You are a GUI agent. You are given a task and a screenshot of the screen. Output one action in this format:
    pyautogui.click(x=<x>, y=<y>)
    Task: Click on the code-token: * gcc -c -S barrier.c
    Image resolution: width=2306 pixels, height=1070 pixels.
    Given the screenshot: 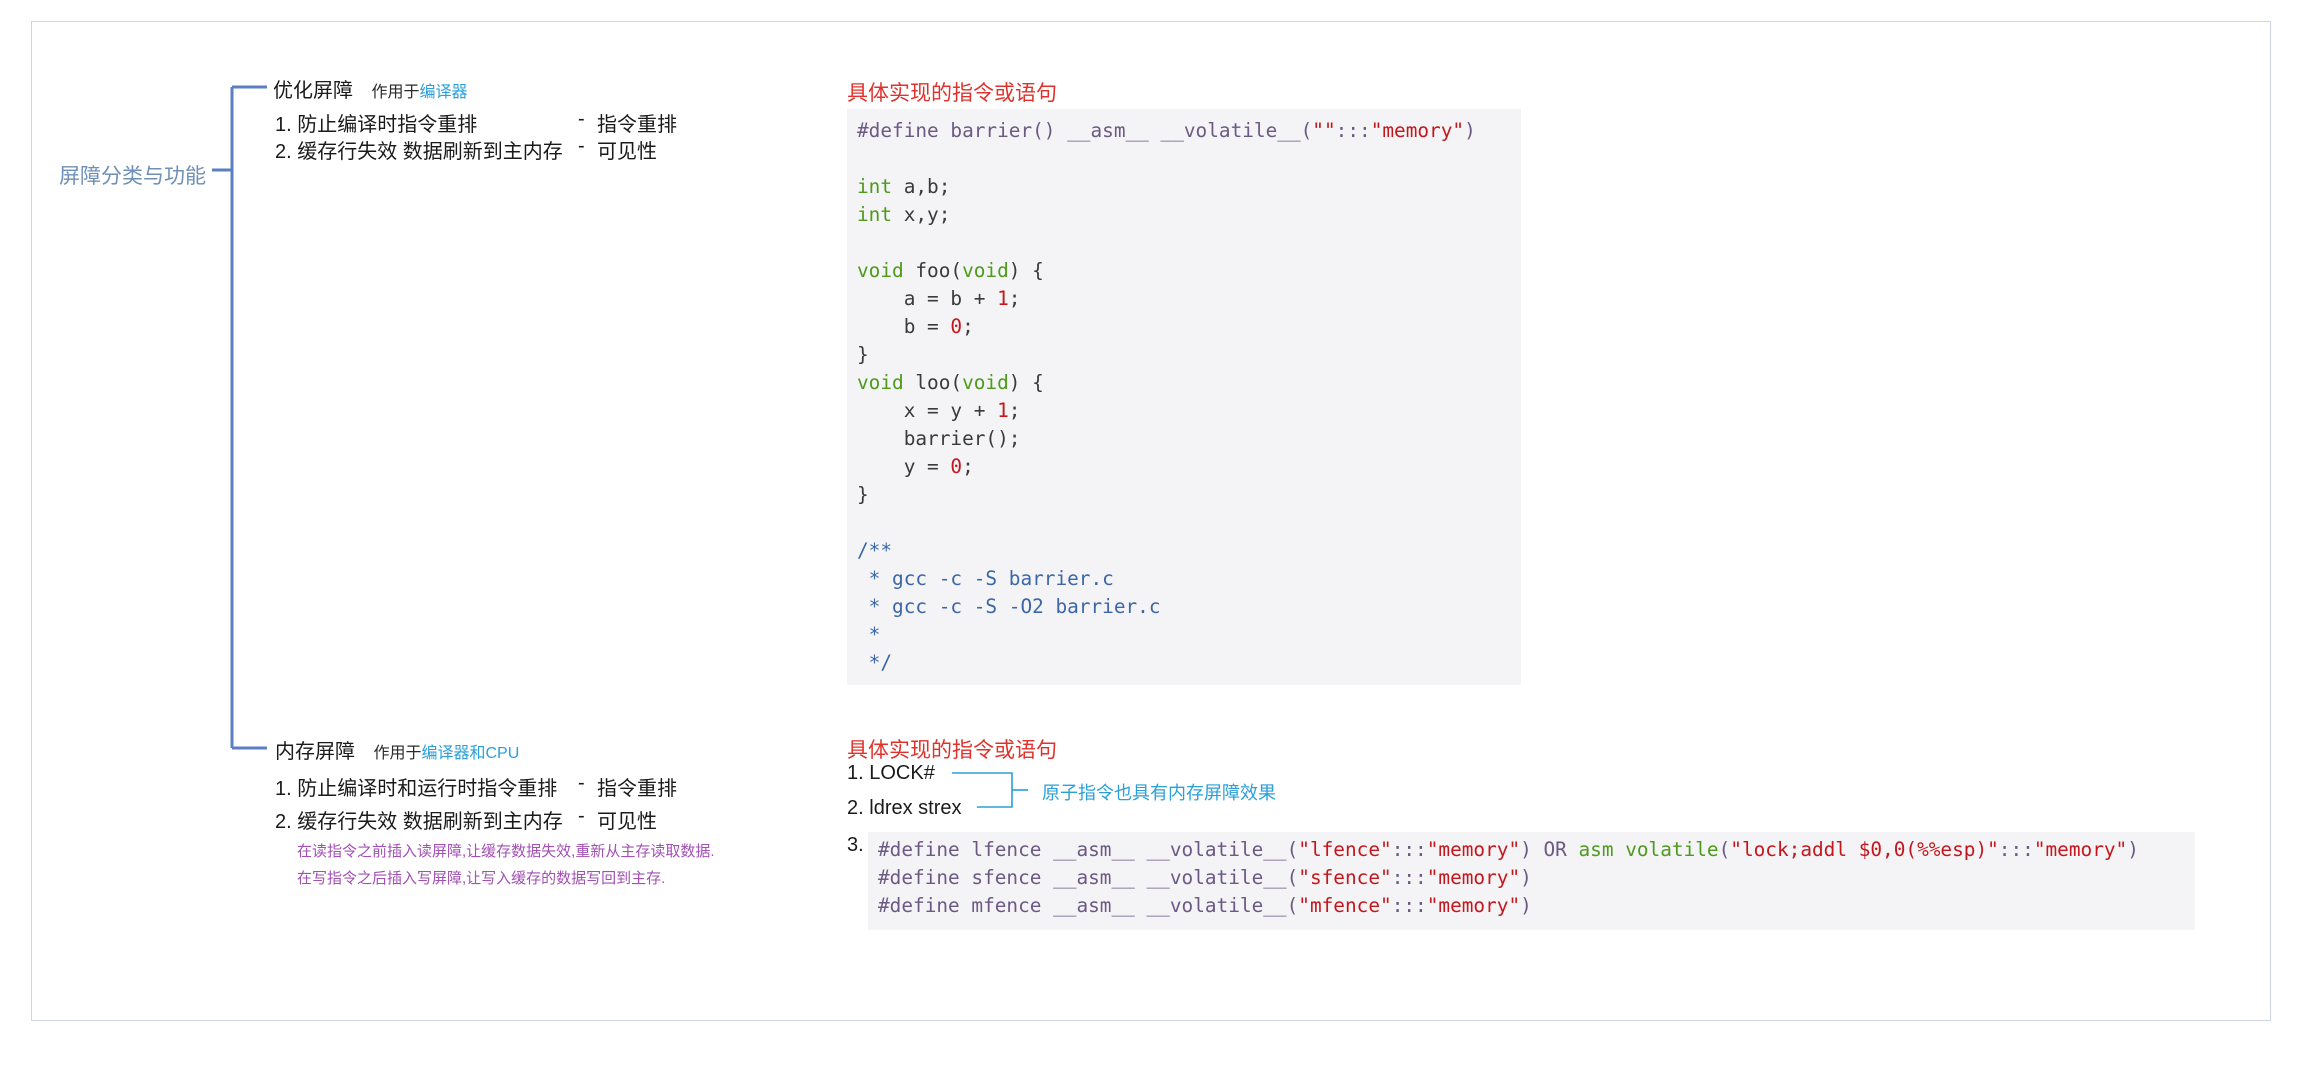 What is the action you would take?
    pyautogui.click(x=985, y=578)
    